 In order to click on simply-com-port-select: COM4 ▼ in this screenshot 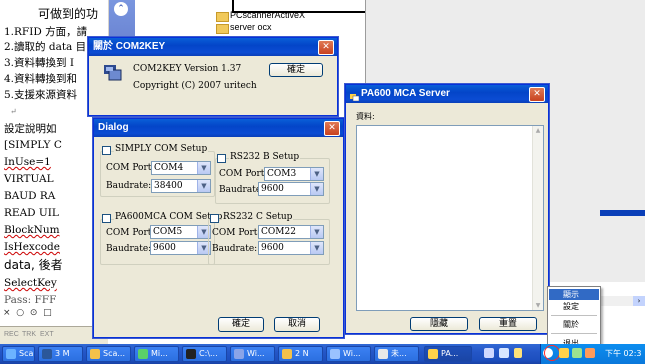, I will do `click(181, 168)`.